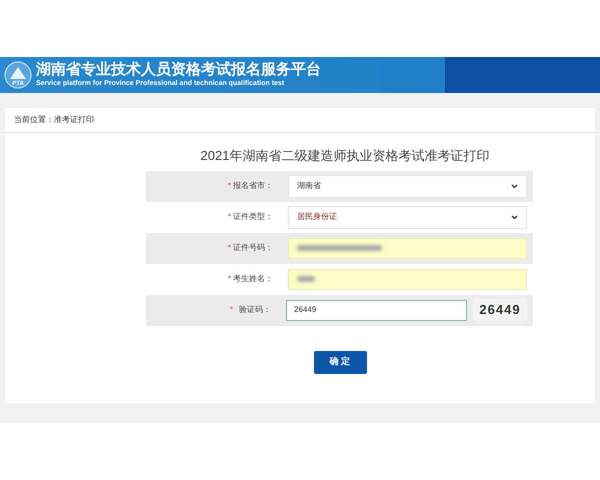 The image size is (600, 480). I want to click on form-title: 2021年湖南省二级建造师执业资格考试准考证打印, so click(345, 156).